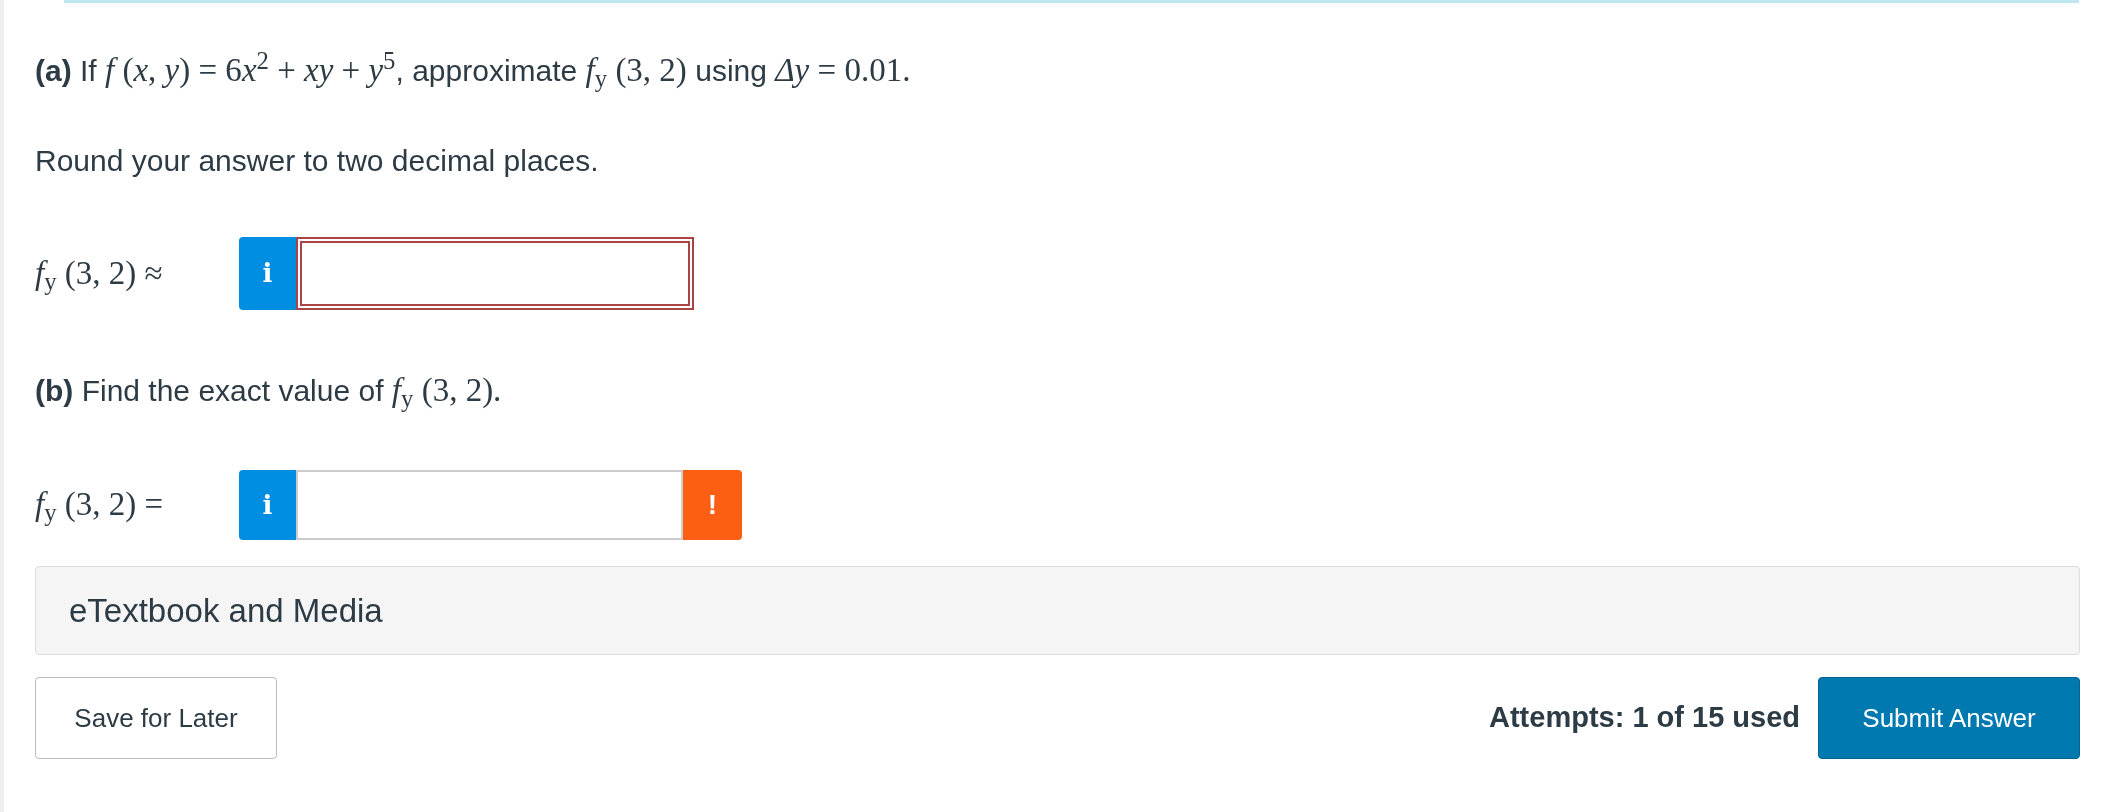  Describe the element at coordinates (712, 505) in the screenshot. I see `alert-button: !` at that location.